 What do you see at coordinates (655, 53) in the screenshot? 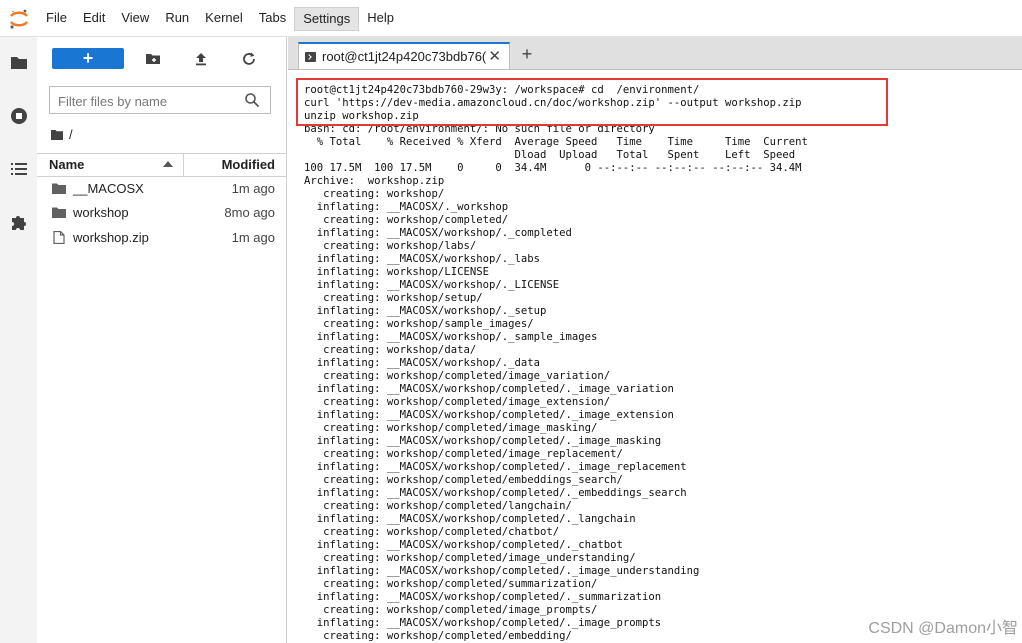
I see `main-tab-bar: root@ct1jt24p420c73bdb76( ✕ +` at bounding box center [655, 53].